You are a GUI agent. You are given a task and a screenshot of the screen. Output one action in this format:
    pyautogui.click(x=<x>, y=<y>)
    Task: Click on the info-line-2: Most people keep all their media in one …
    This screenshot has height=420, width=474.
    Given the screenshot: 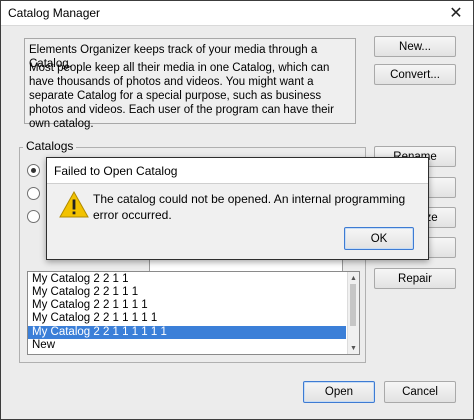 What is the action you would take?
    pyautogui.click(x=181, y=96)
    